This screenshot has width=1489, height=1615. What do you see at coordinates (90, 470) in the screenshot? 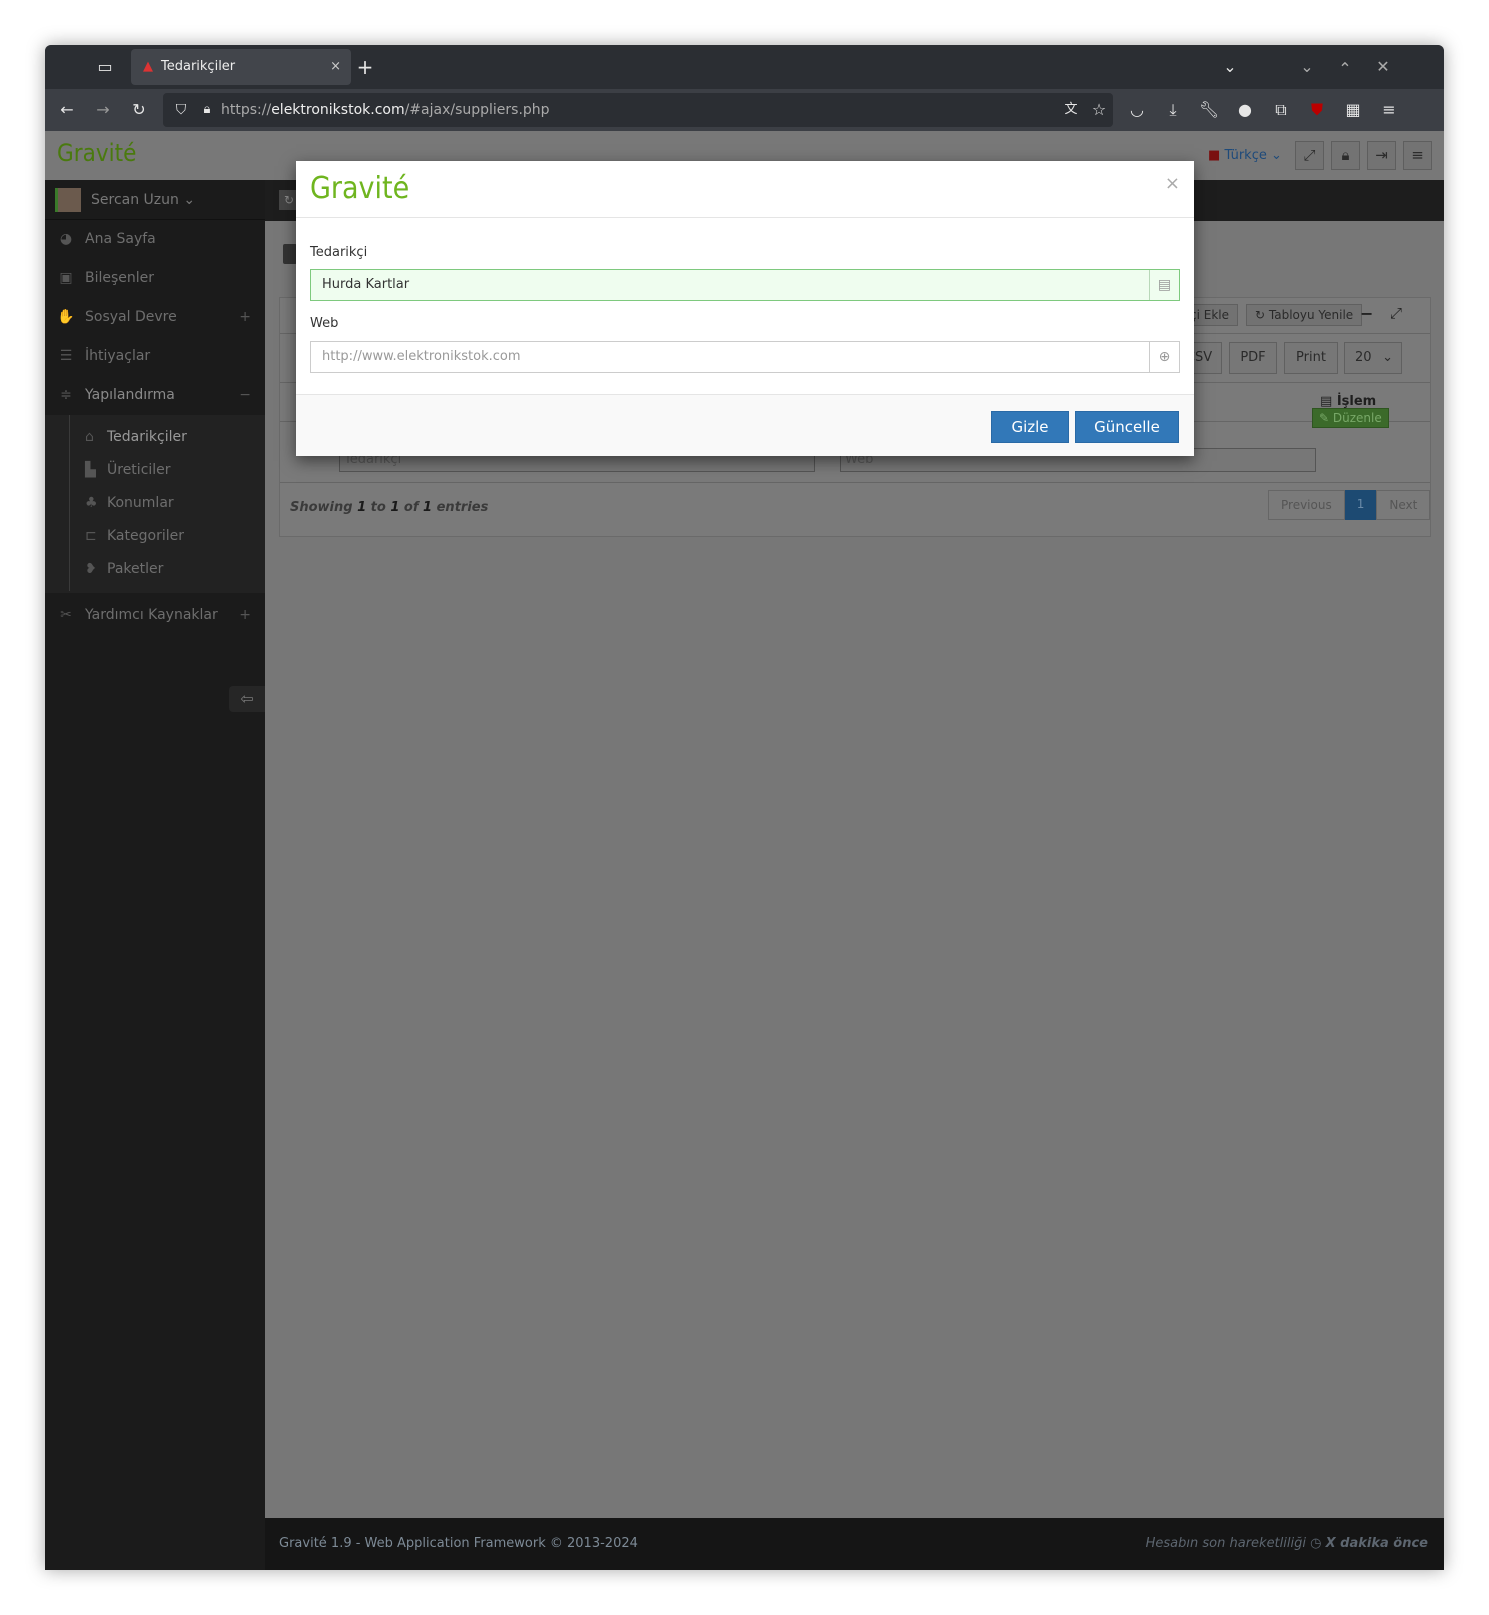
I see `factory-icon: ▙` at bounding box center [90, 470].